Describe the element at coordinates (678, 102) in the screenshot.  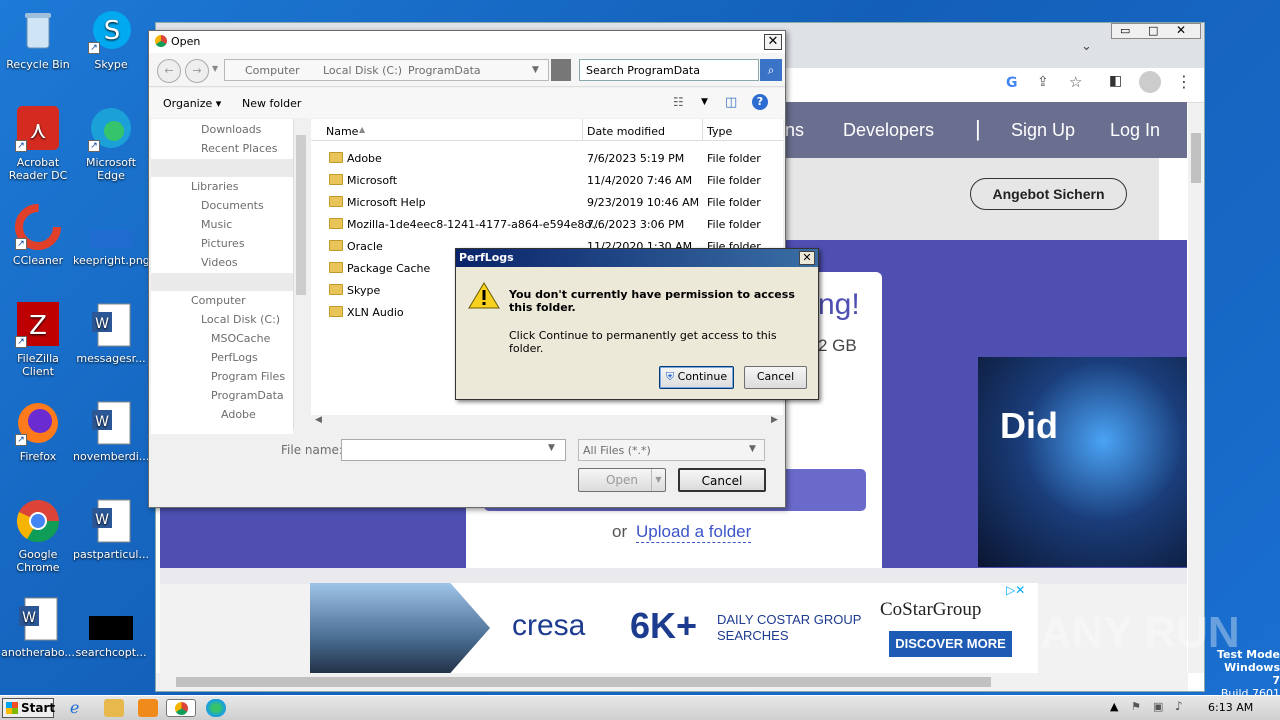
I see `view-icon: ☷` at that location.